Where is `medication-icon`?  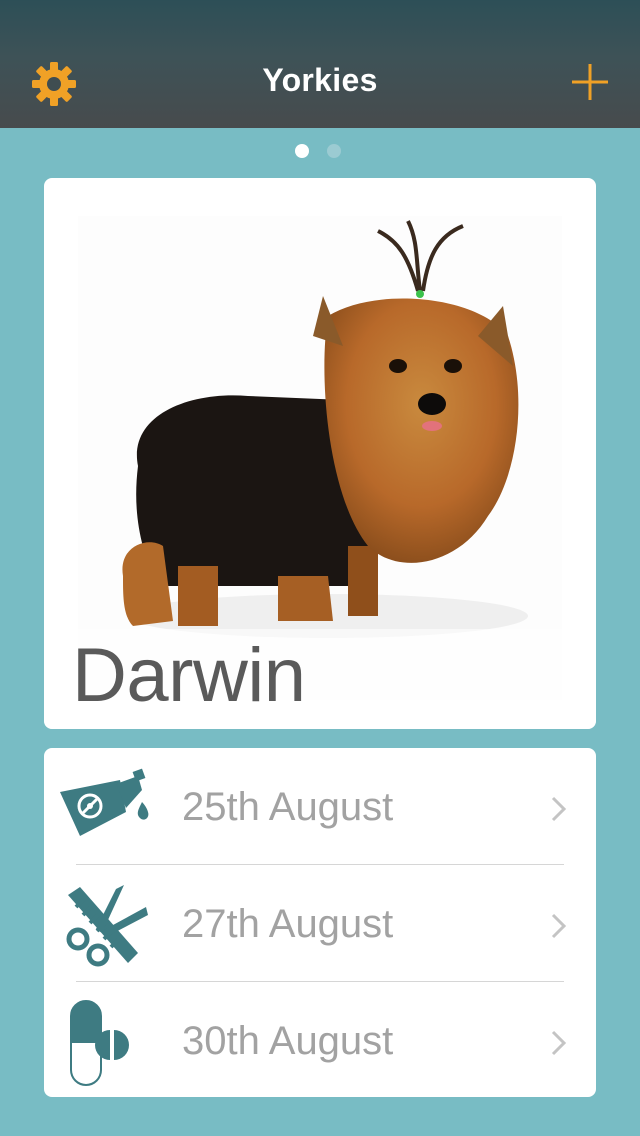
medication-icon is located at coordinates (99, 1043).